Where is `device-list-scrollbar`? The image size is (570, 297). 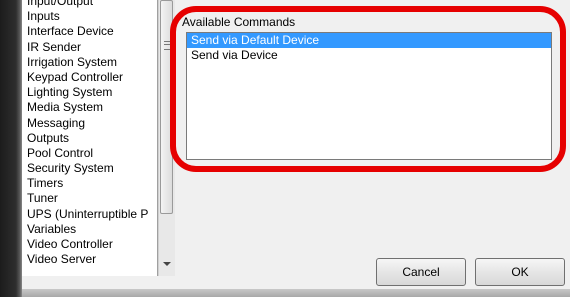
device-list-scrollbar is located at coordinates (166, 138).